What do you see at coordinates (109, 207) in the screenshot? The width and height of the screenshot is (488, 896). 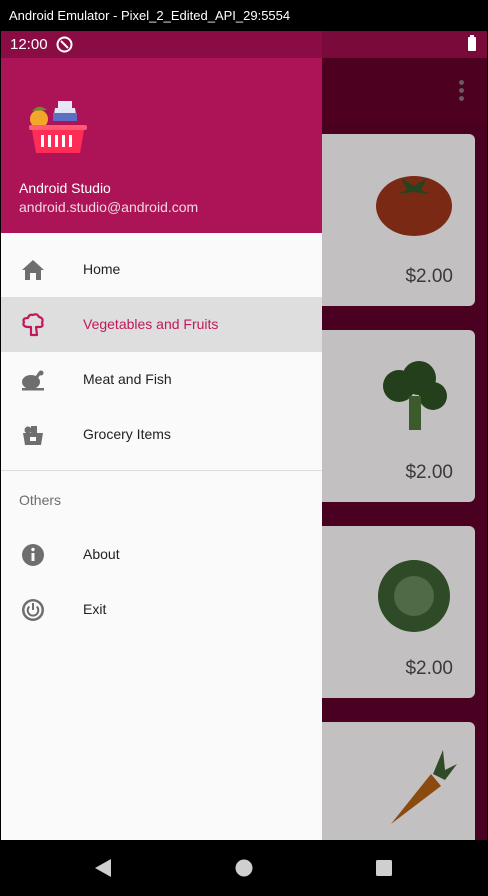 I see `account-email: android.studio@android.com` at bounding box center [109, 207].